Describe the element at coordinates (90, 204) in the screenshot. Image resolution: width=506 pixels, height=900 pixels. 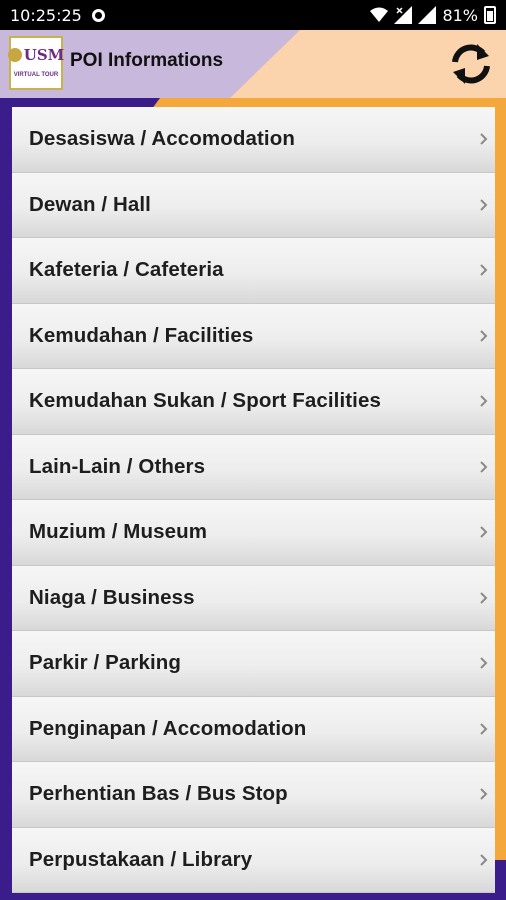
I see `list-item-label: Dewan / Hall` at that location.